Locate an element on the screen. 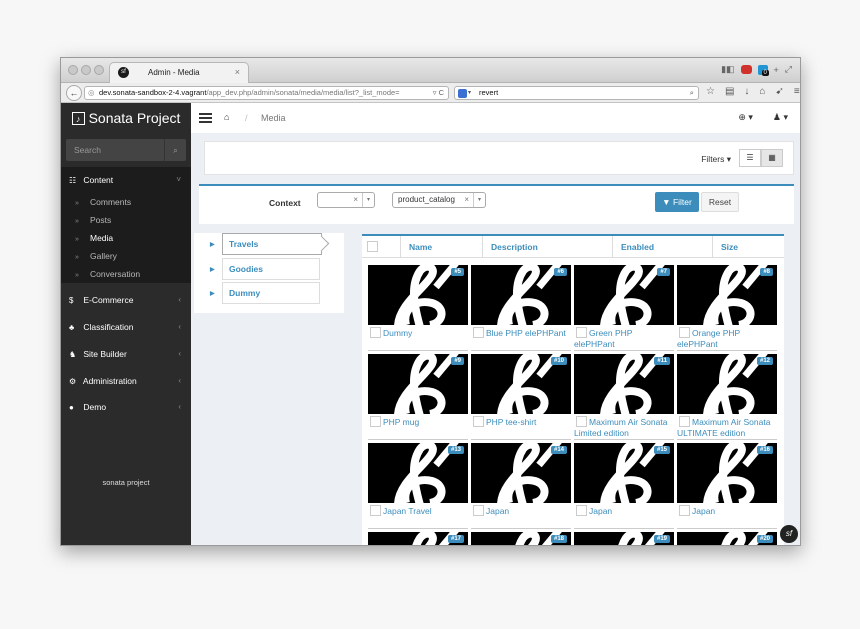 This screenshot has width=860, height=629. filters-dropdown-button: Filters ▾ is located at coordinates (716, 159).